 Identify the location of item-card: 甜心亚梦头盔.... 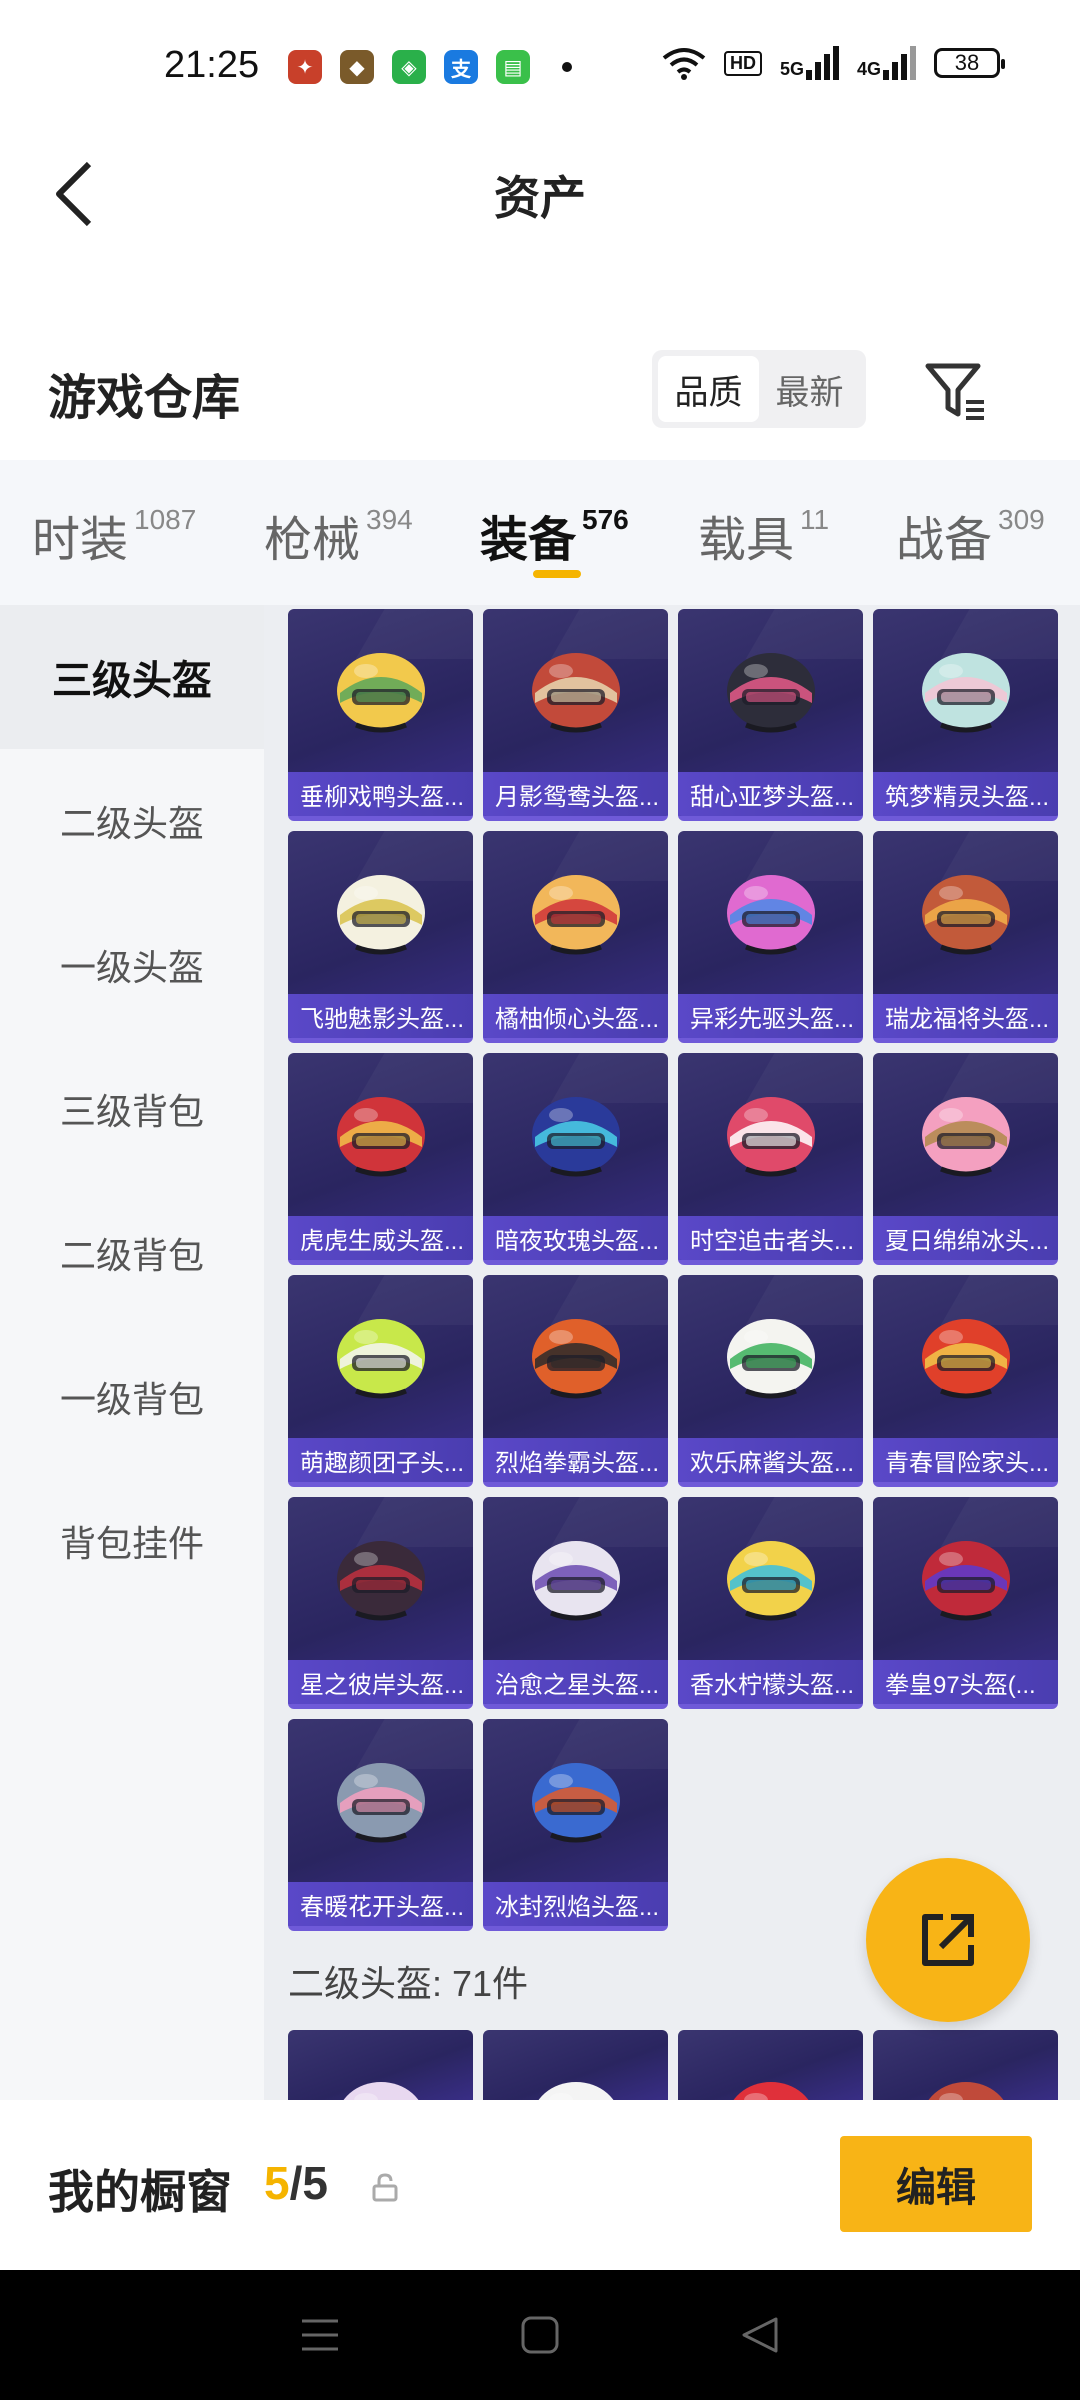
(770, 715).